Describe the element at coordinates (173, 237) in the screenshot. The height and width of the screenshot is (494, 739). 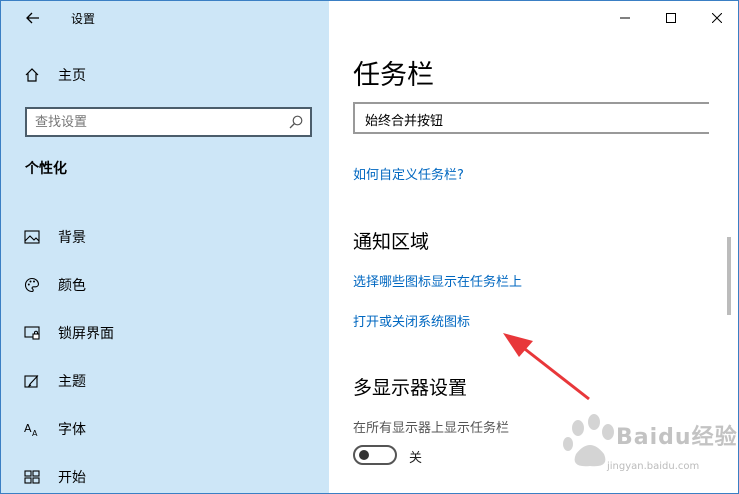
I see `sidebar-item-background: 背景` at that location.